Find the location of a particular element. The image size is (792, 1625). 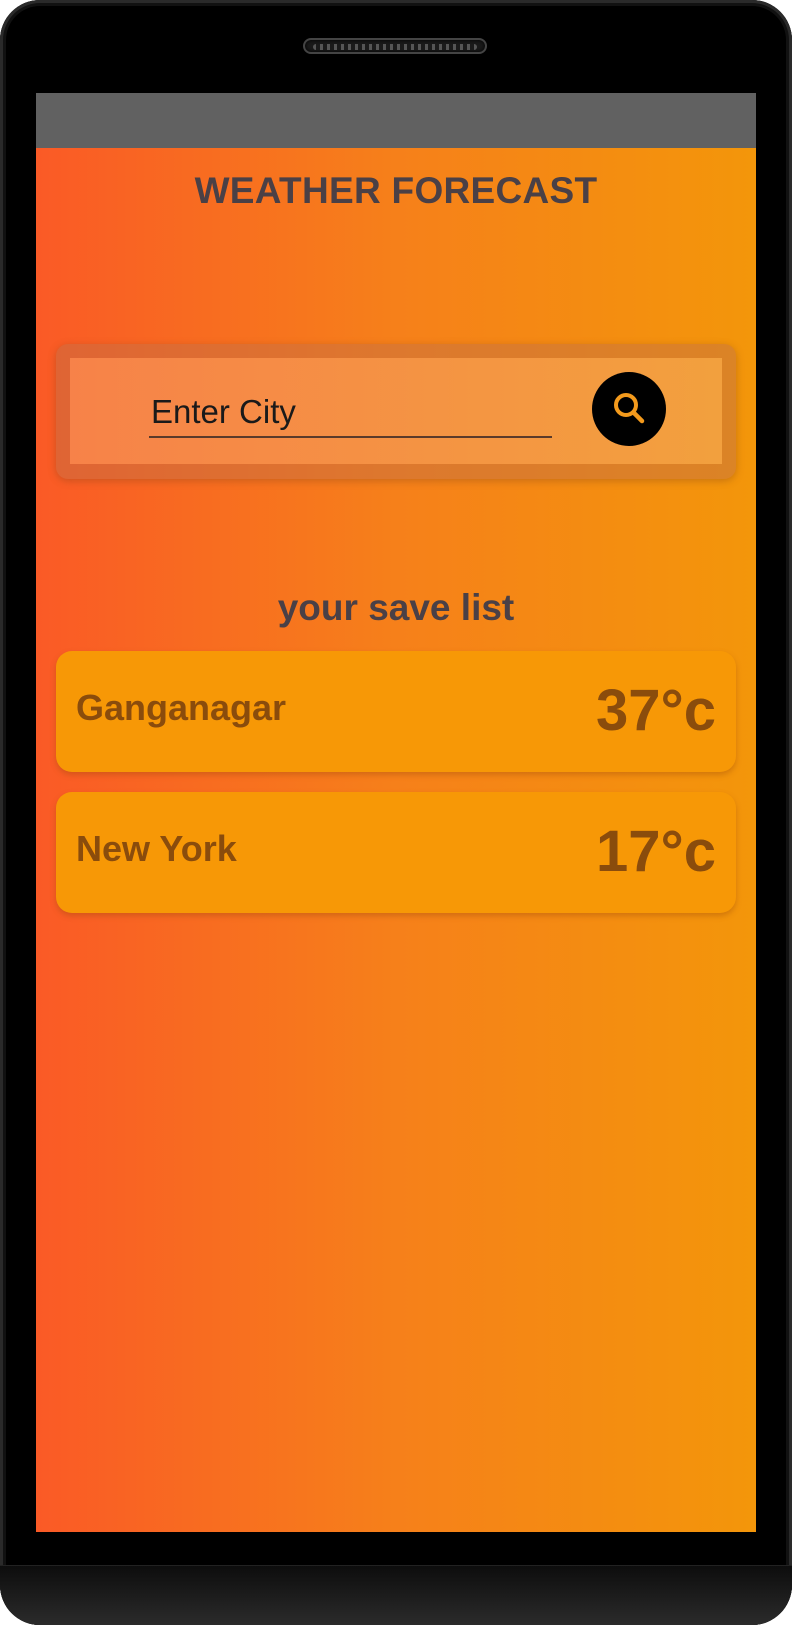

page-title: WEATHER FORECAST is located at coordinates (396, 190).